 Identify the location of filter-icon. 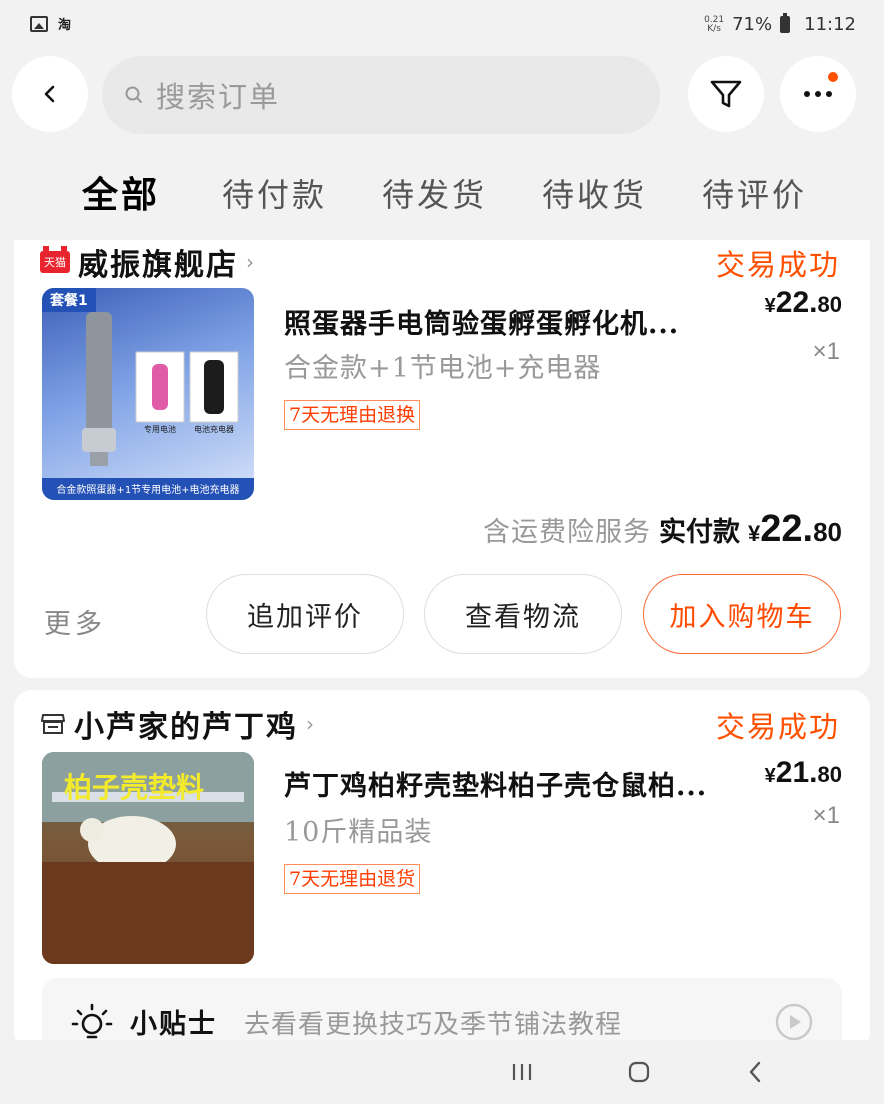
(726, 94).